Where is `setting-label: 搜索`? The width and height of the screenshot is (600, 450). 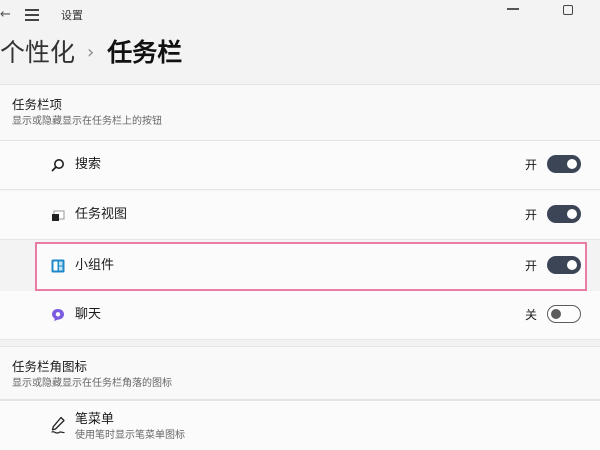 setting-label: 搜索 is located at coordinates (88, 164).